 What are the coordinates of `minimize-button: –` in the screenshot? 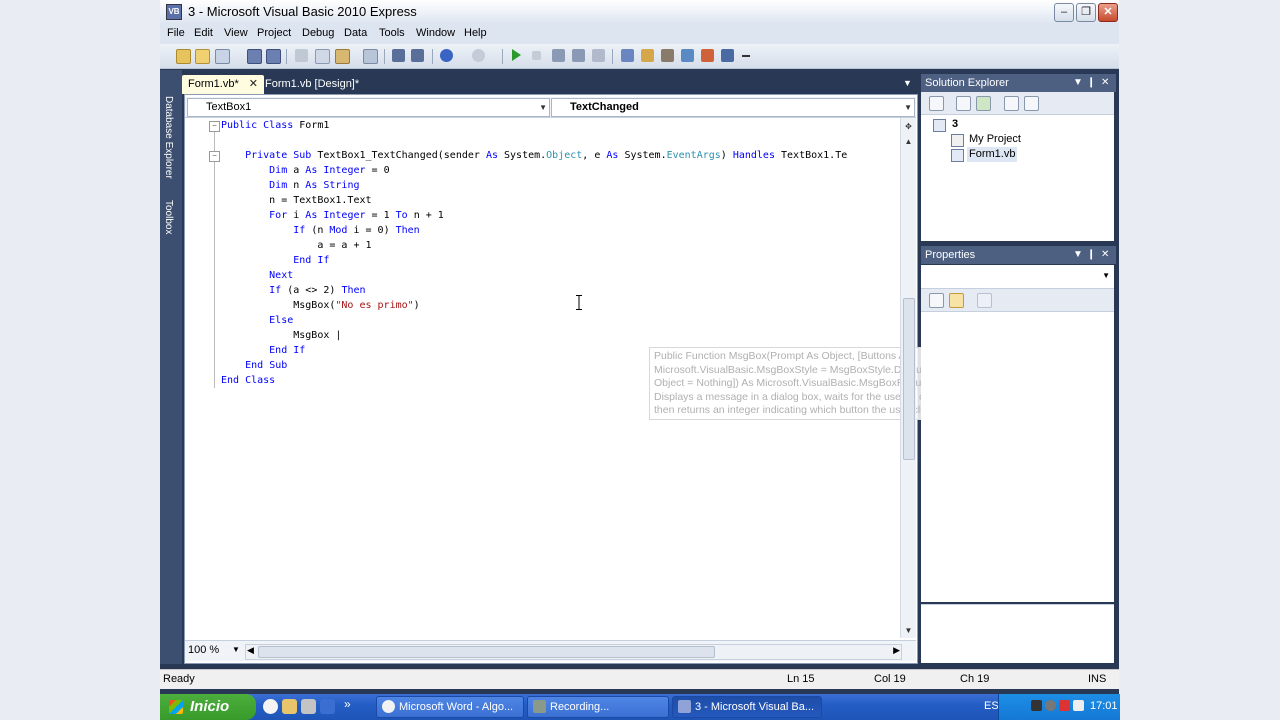 It's located at (1064, 12).